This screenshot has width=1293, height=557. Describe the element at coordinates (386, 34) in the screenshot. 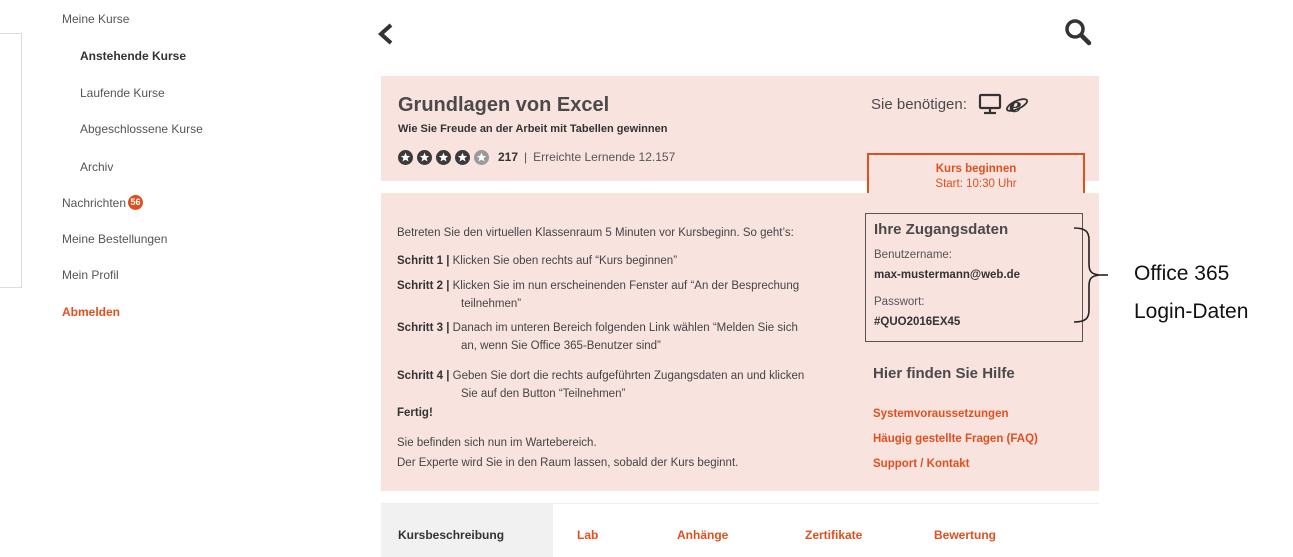

I see `back-arrow-icon` at that location.